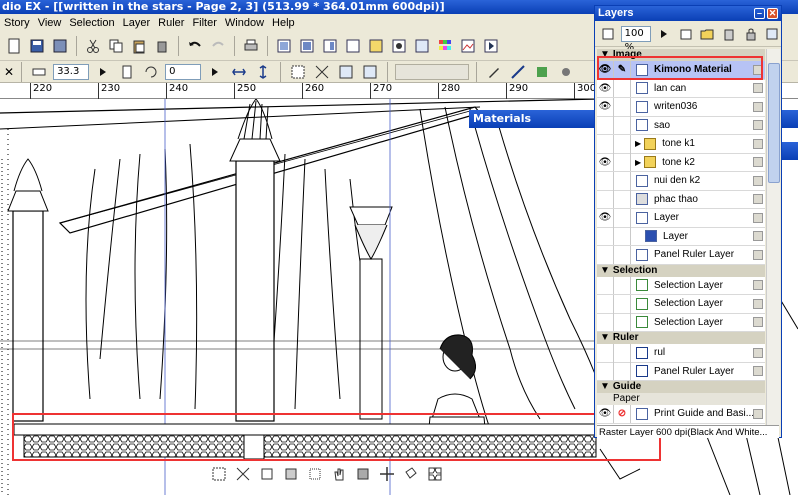 The height and width of the screenshot is (495, 798). I want to click on pen-pad-icon, so click(376, 46).